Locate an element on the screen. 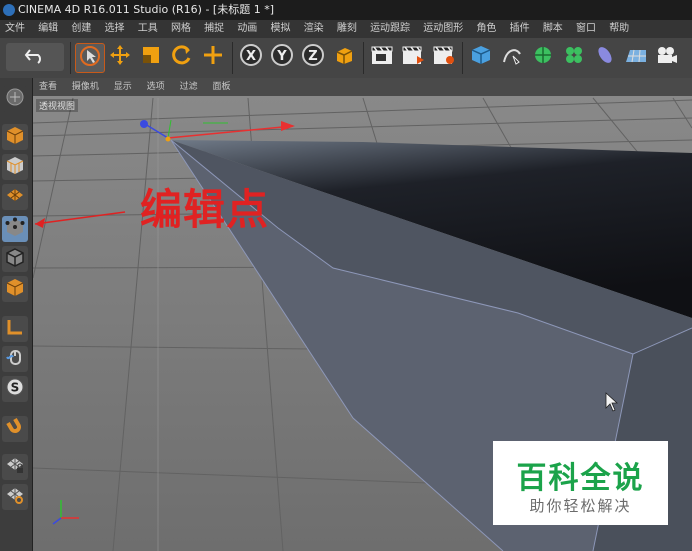  menu-plugins: 插件 is located at coordinates (520, 29).